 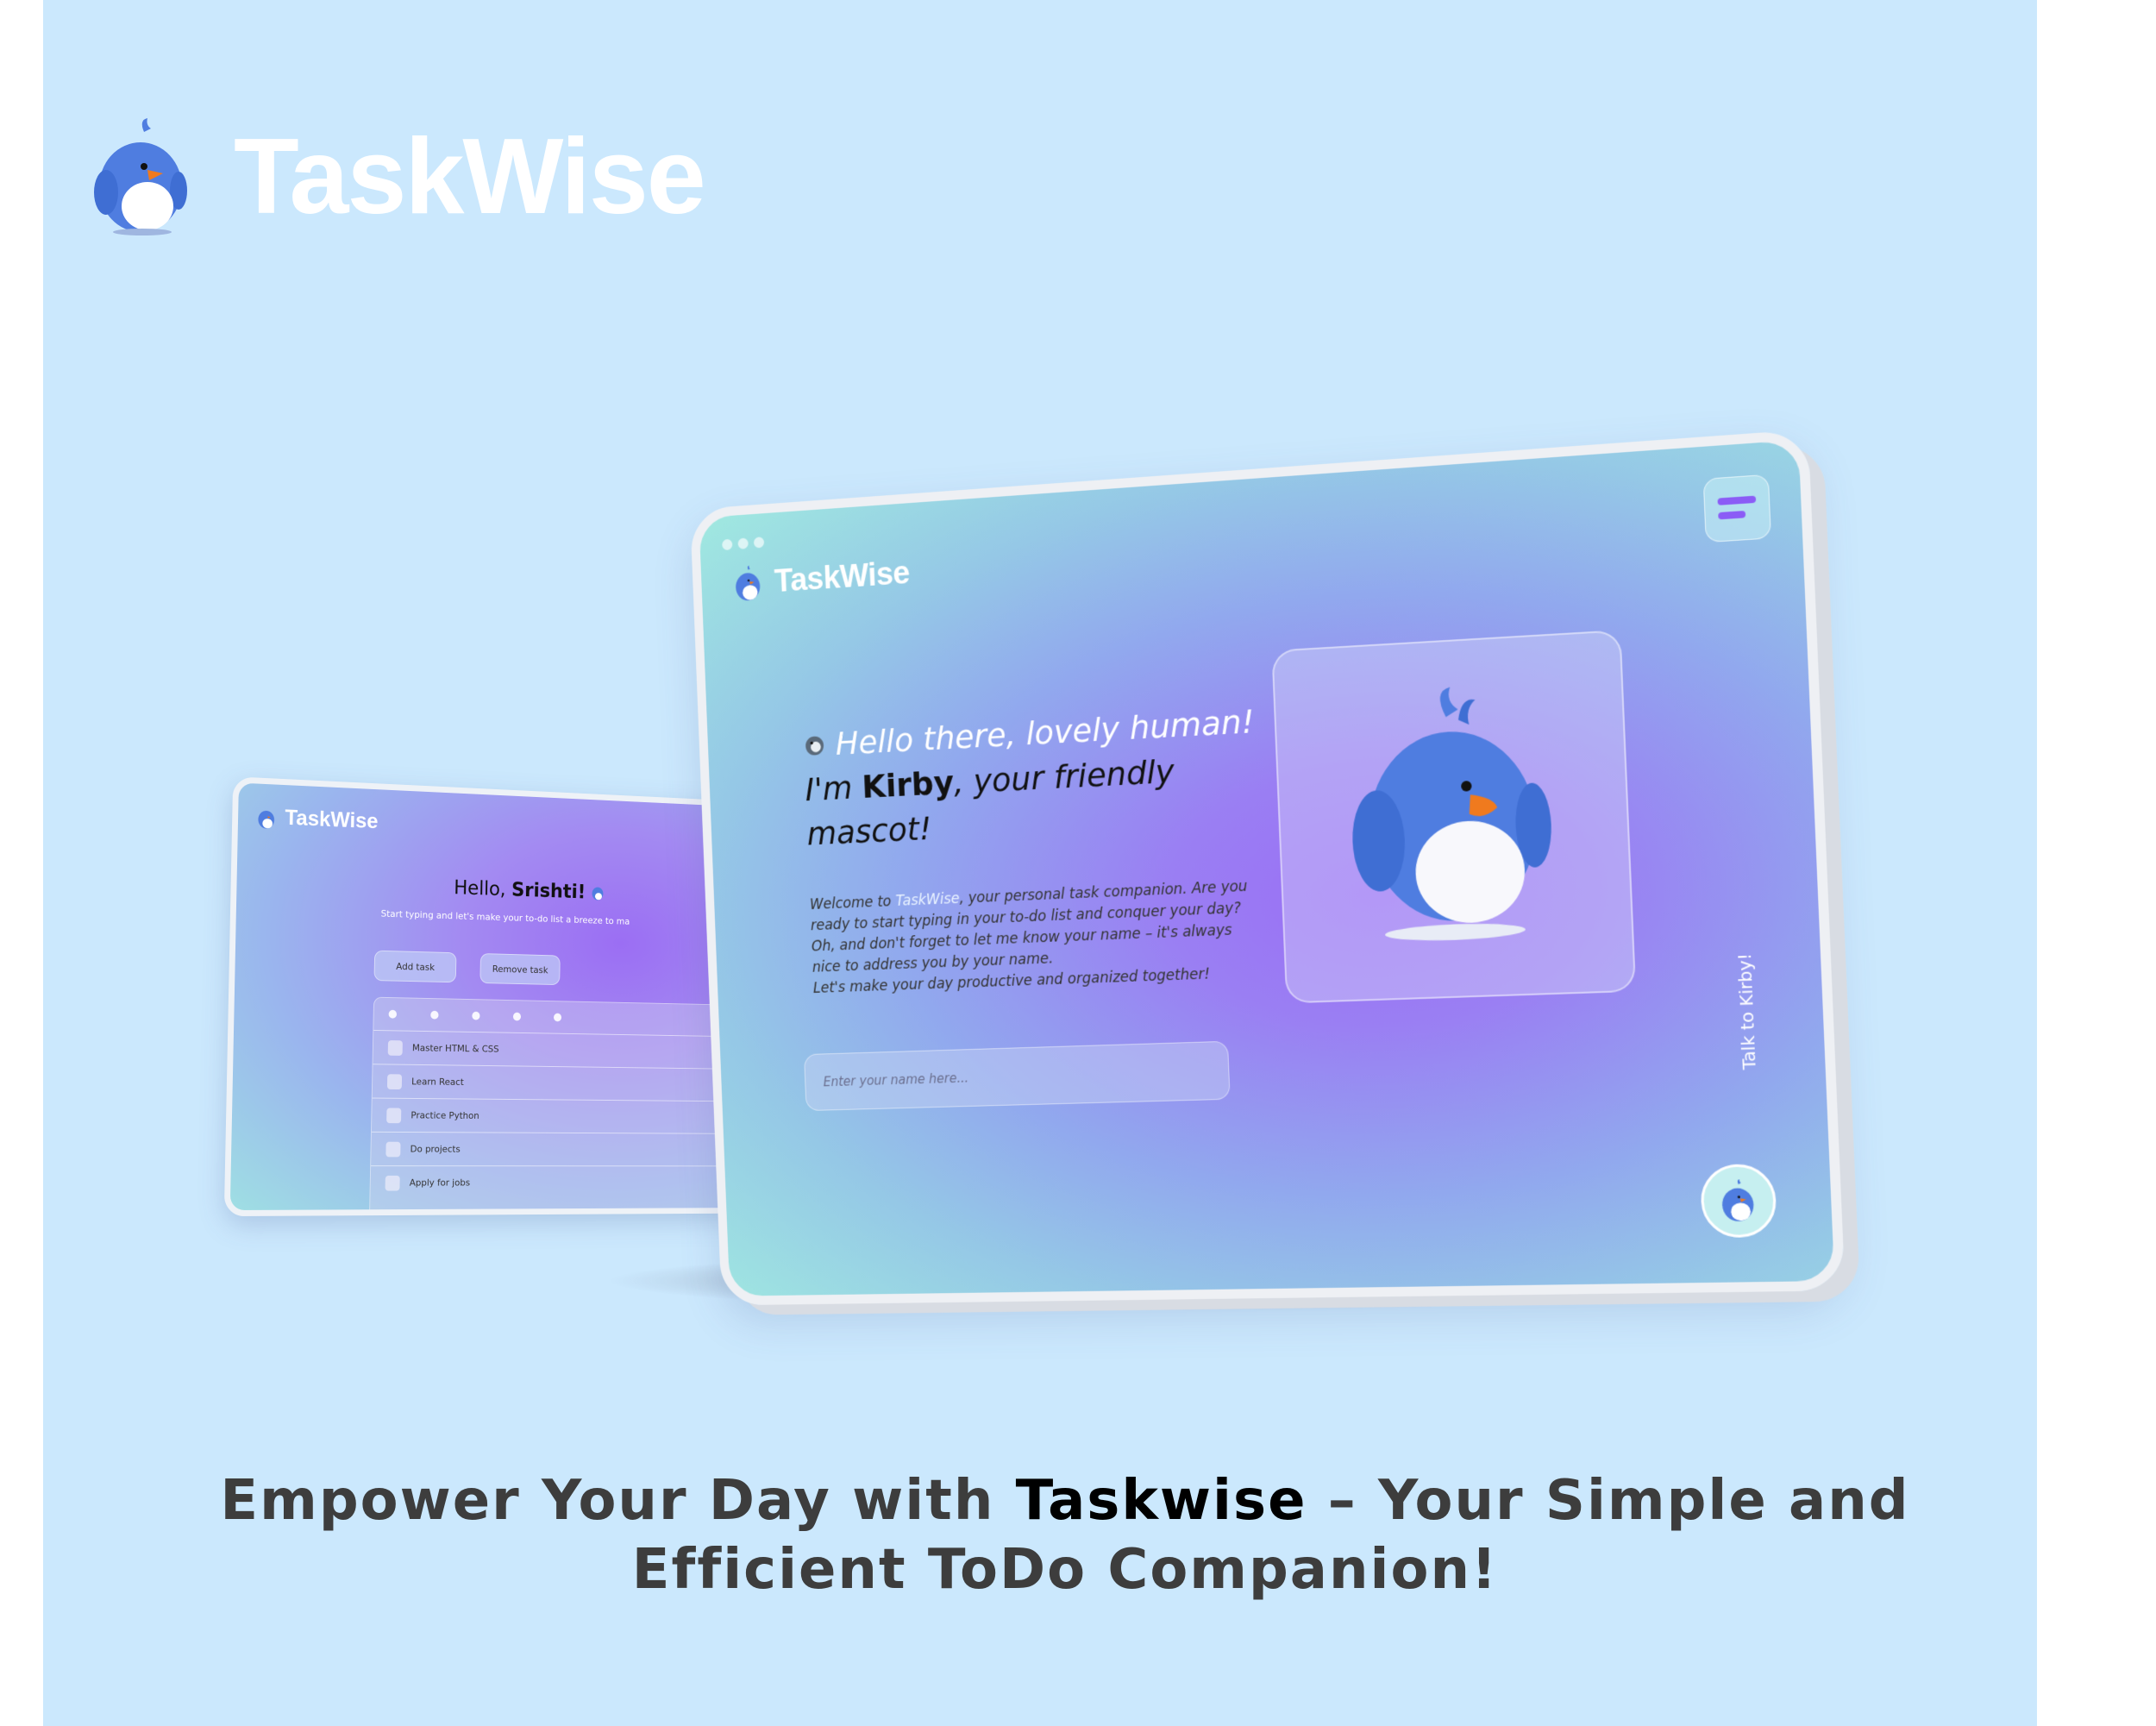 I want to click on back-logo: TaskWise, so click(x=317, y=819).